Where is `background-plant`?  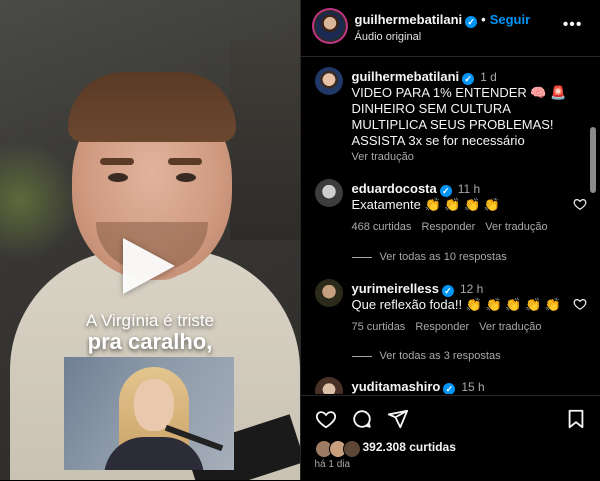
background-plant is located at coordinates (40, 200).